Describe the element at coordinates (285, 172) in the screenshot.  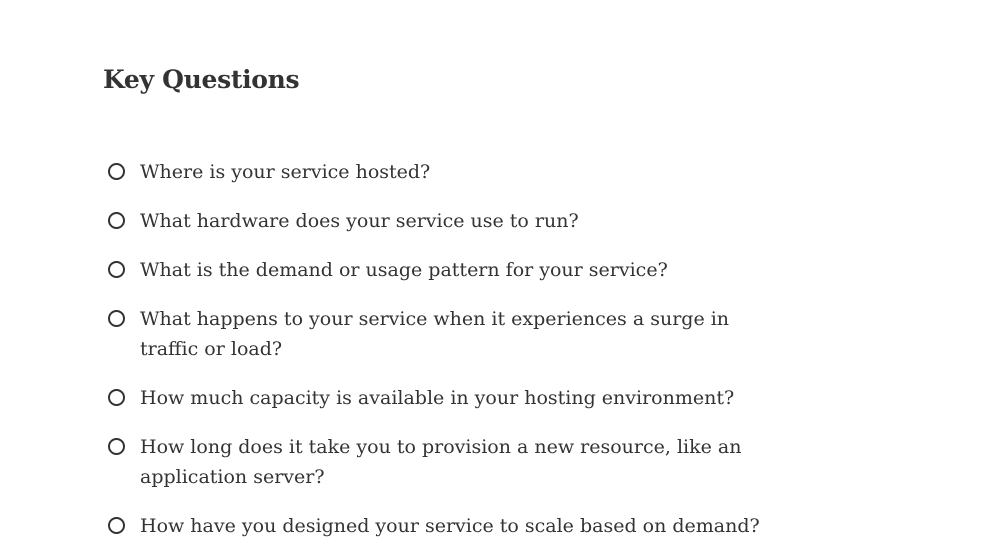
I see `checklist-item-label: Where is your service hosted?` at that location.